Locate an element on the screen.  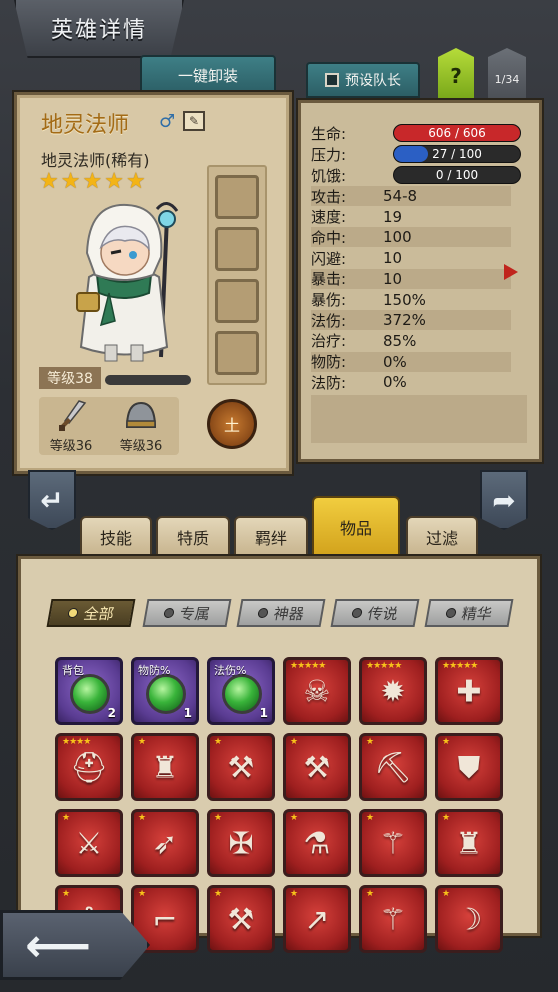
inventory-item-slot: 背包 2 is located at coordinates (89, 691).